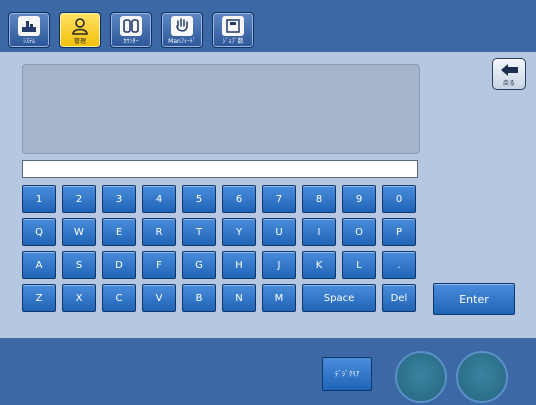  Describe the element at coordinates (509, 74) in the screenshot. I see `back-button: 戻る` at that location.